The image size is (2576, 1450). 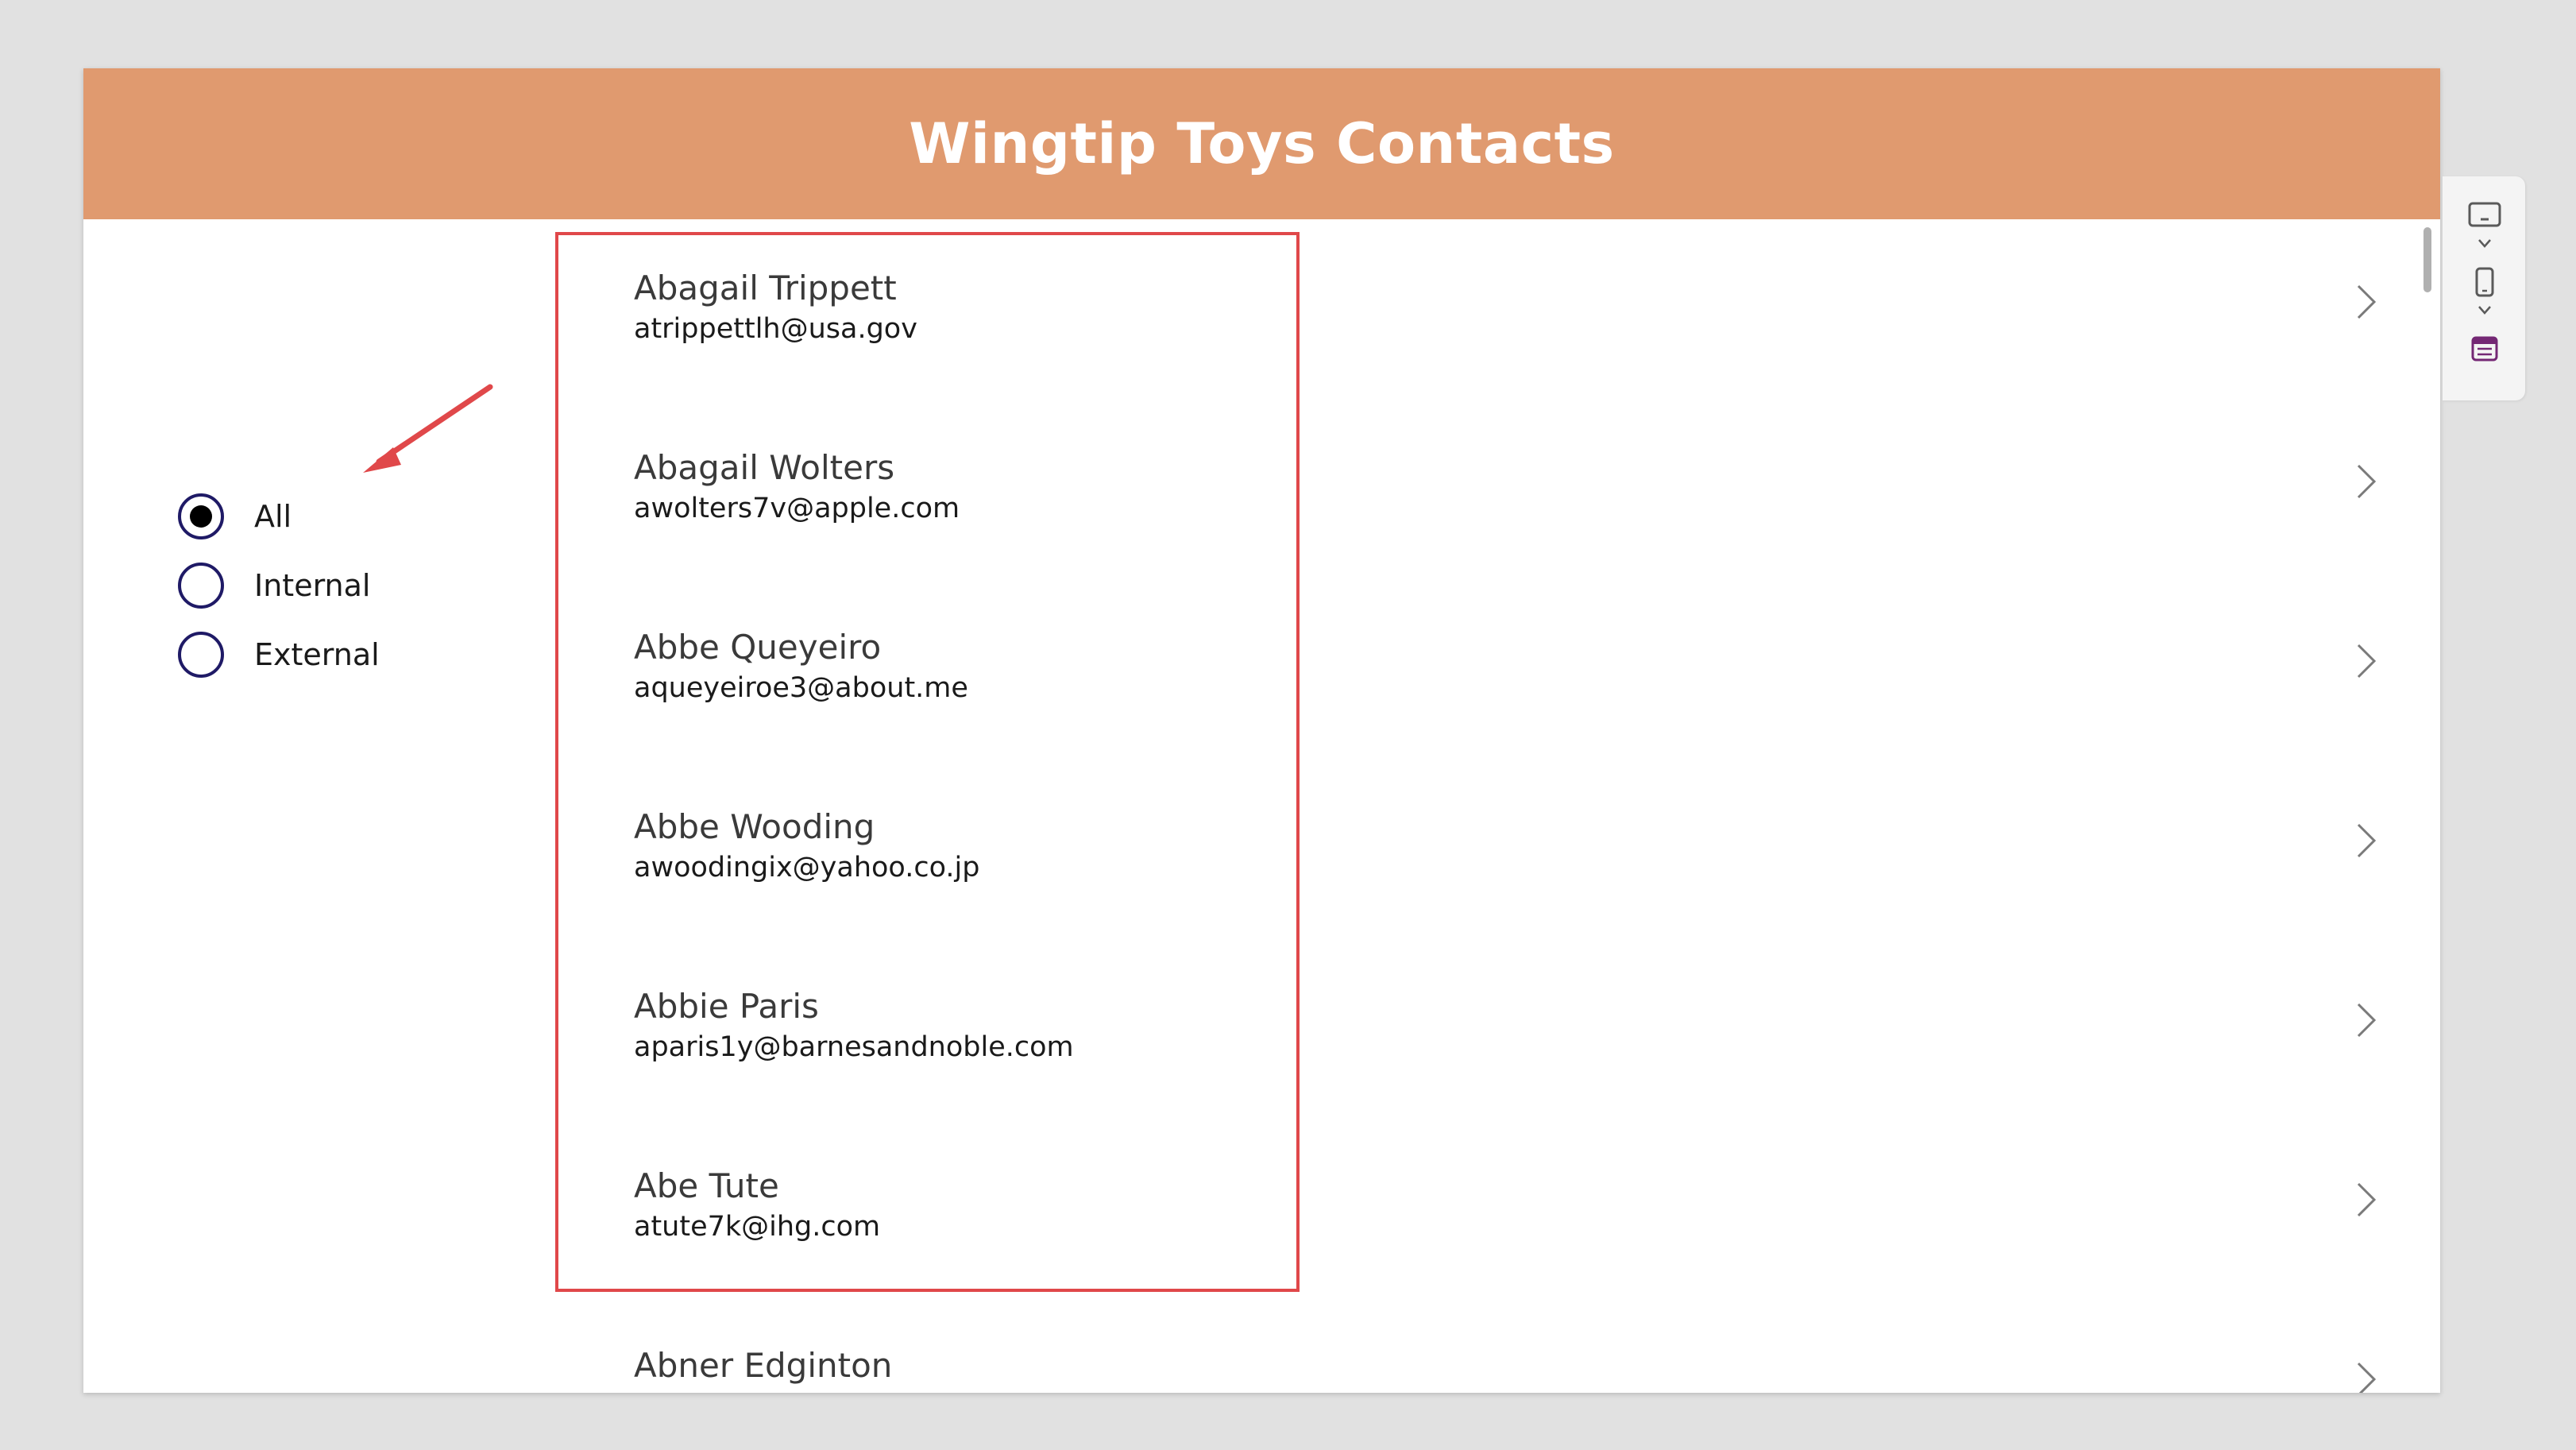 I want to click on contact-name: Abner Edginton, so click(x=763, y=1365).